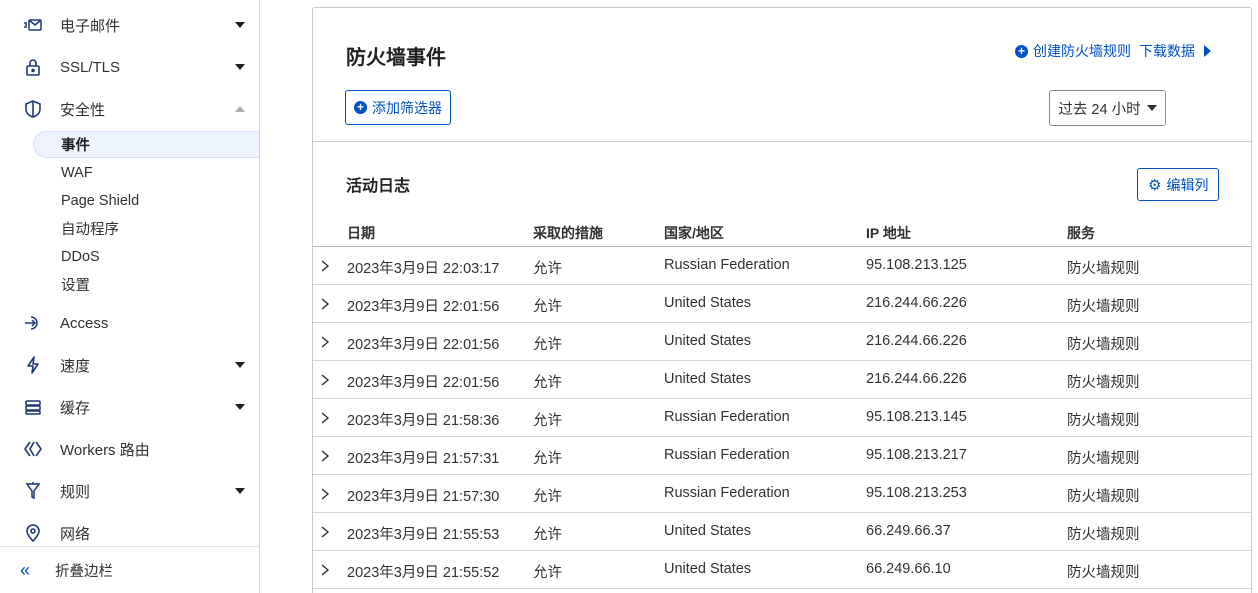 The height and width of the screenshot is (593, 1258). What do you see at coordinates (1155, 185) in the screenshot?
I see `gear-icon: ⚙` at bounding box center [1155, 185].